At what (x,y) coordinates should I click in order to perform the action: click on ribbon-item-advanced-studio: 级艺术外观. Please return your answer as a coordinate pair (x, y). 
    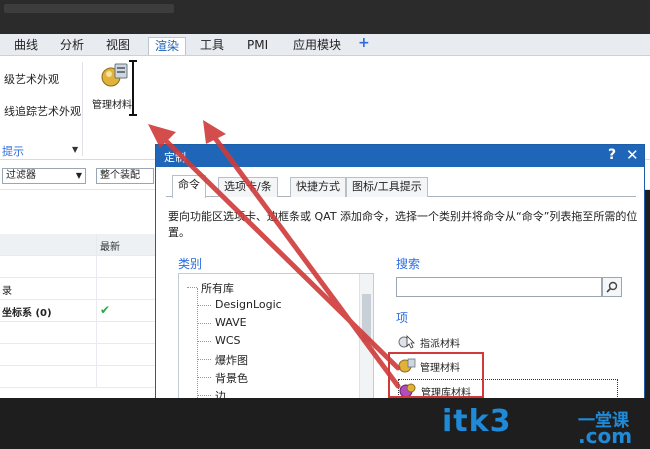
    Looking at the image, I should click on (31, 79).